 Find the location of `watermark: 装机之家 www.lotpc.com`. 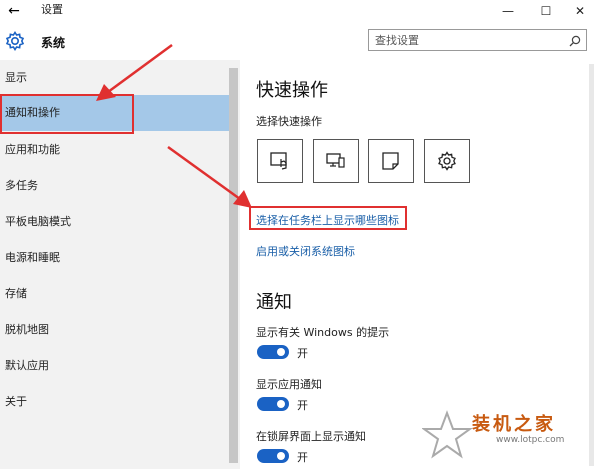

watermark: 装机之家 www.lotpc.com is located at coordinates (508, 436).